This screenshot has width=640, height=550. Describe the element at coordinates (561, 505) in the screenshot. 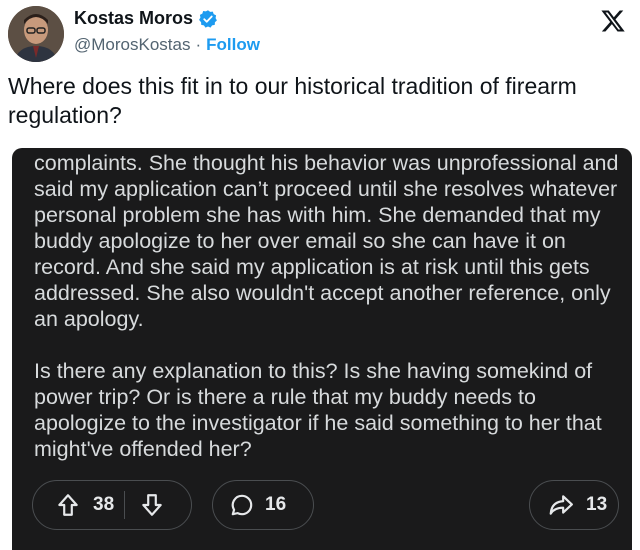

I see `share-arrow-icon` at that location.